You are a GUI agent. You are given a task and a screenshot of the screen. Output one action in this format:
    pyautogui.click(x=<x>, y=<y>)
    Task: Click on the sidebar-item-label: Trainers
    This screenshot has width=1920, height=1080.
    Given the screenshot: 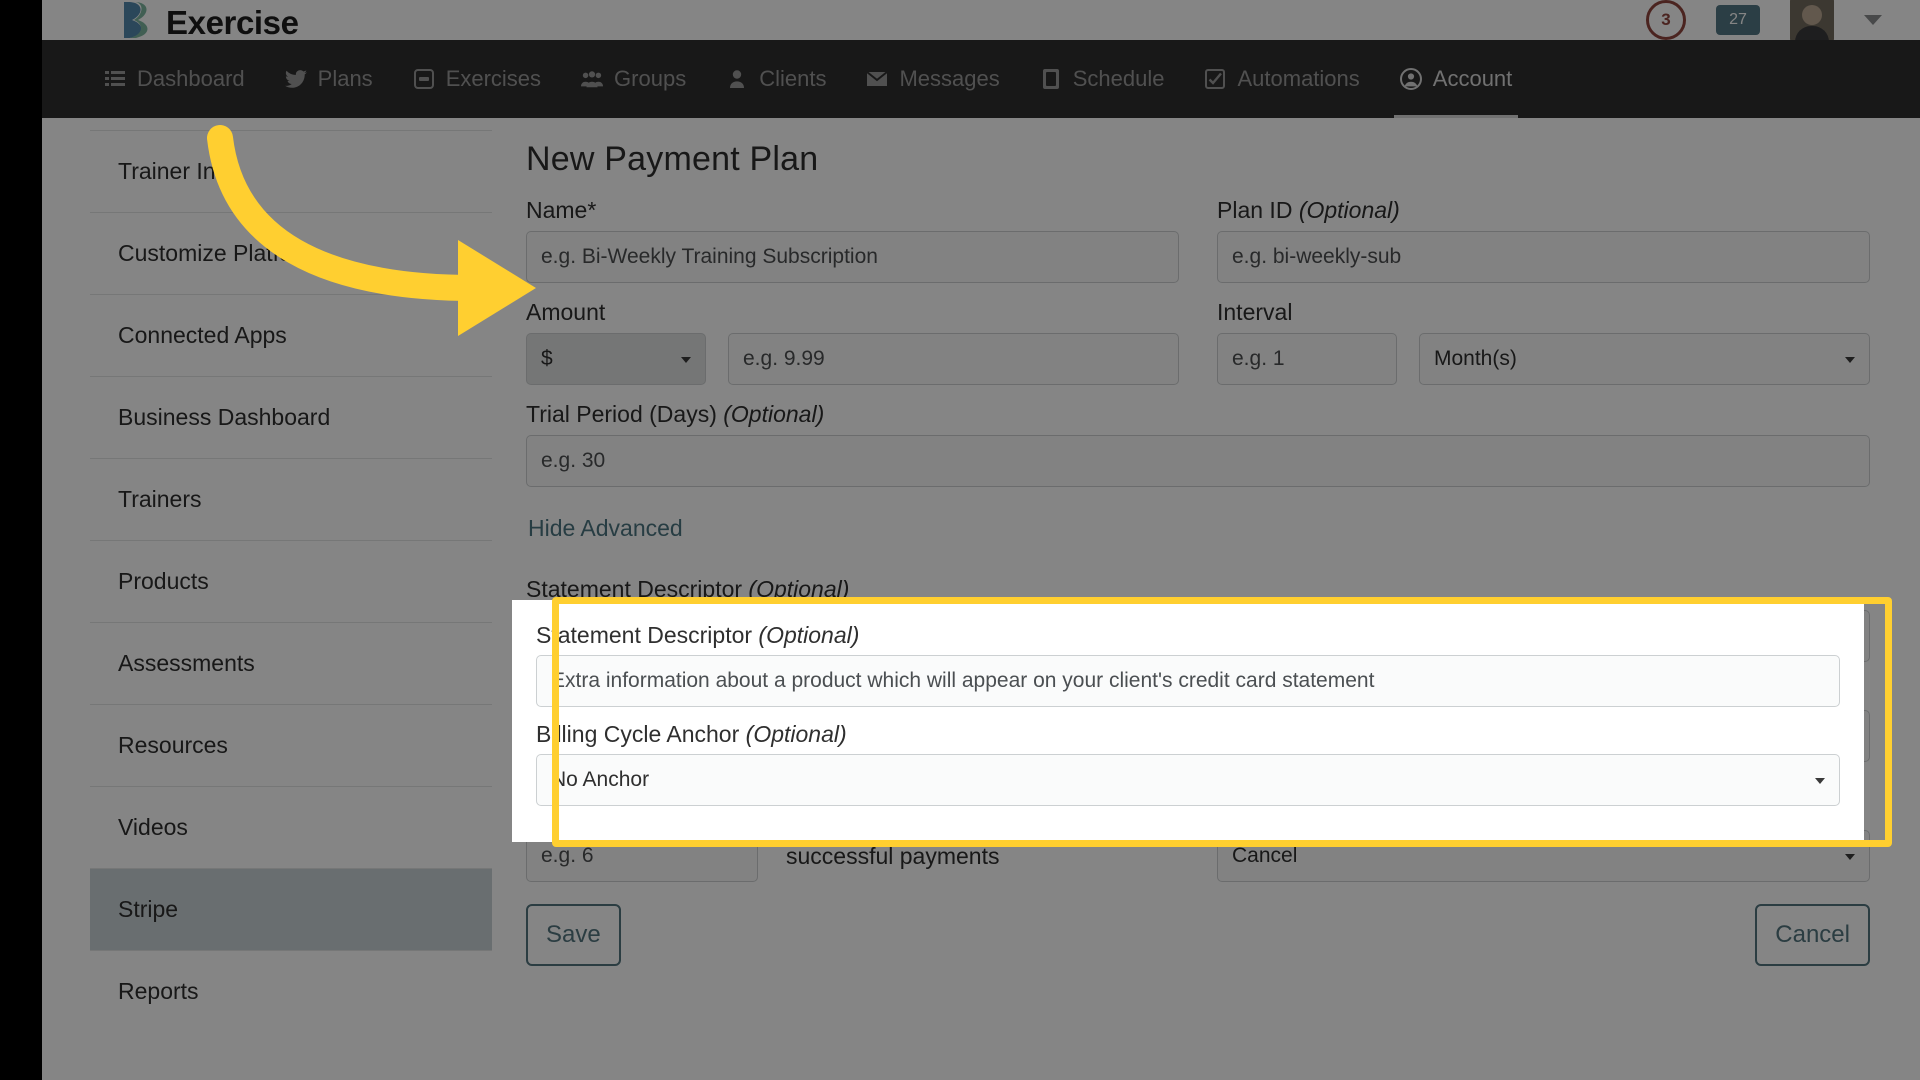 What is the action you would take?
    pyautogui.click(x=160, y=499)
    